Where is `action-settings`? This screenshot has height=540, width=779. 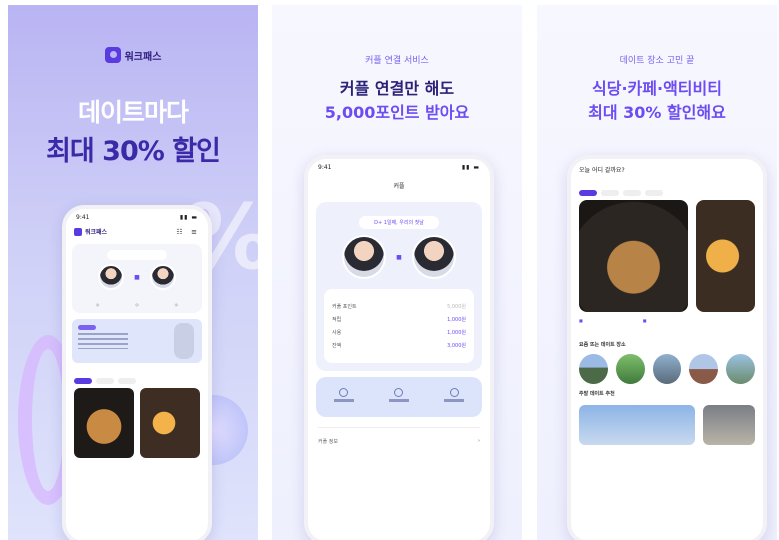 action-settings is located at coordinates (454, 397).